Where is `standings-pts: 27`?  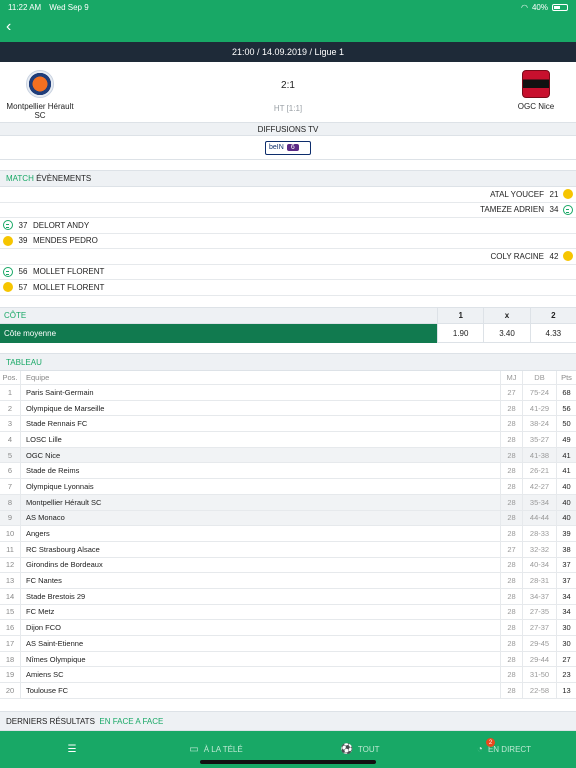 standings-pts: 27 is located at coordinates (566, 659).